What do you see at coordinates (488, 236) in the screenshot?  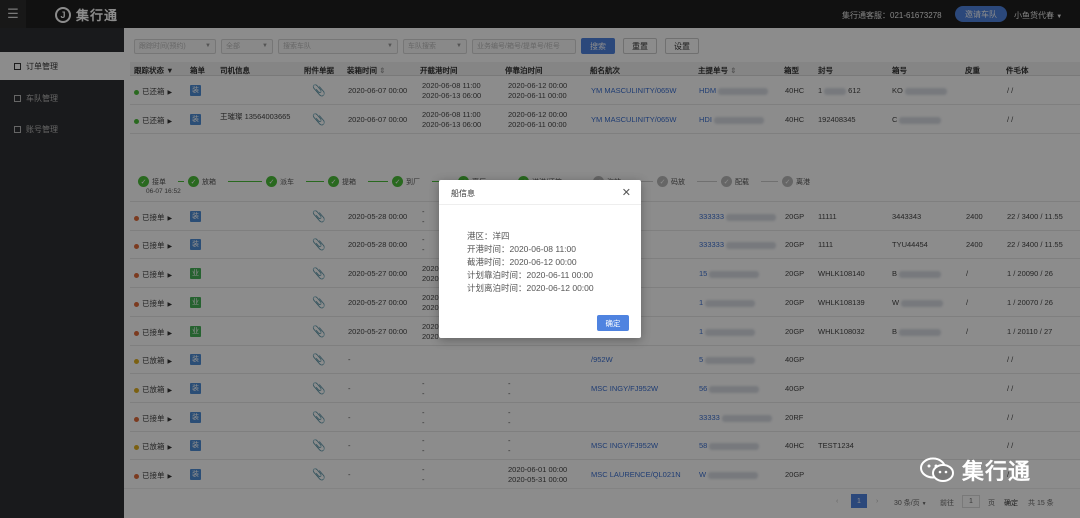 I see `port-area: 港区：洋四` at bounding box center [488, 236].